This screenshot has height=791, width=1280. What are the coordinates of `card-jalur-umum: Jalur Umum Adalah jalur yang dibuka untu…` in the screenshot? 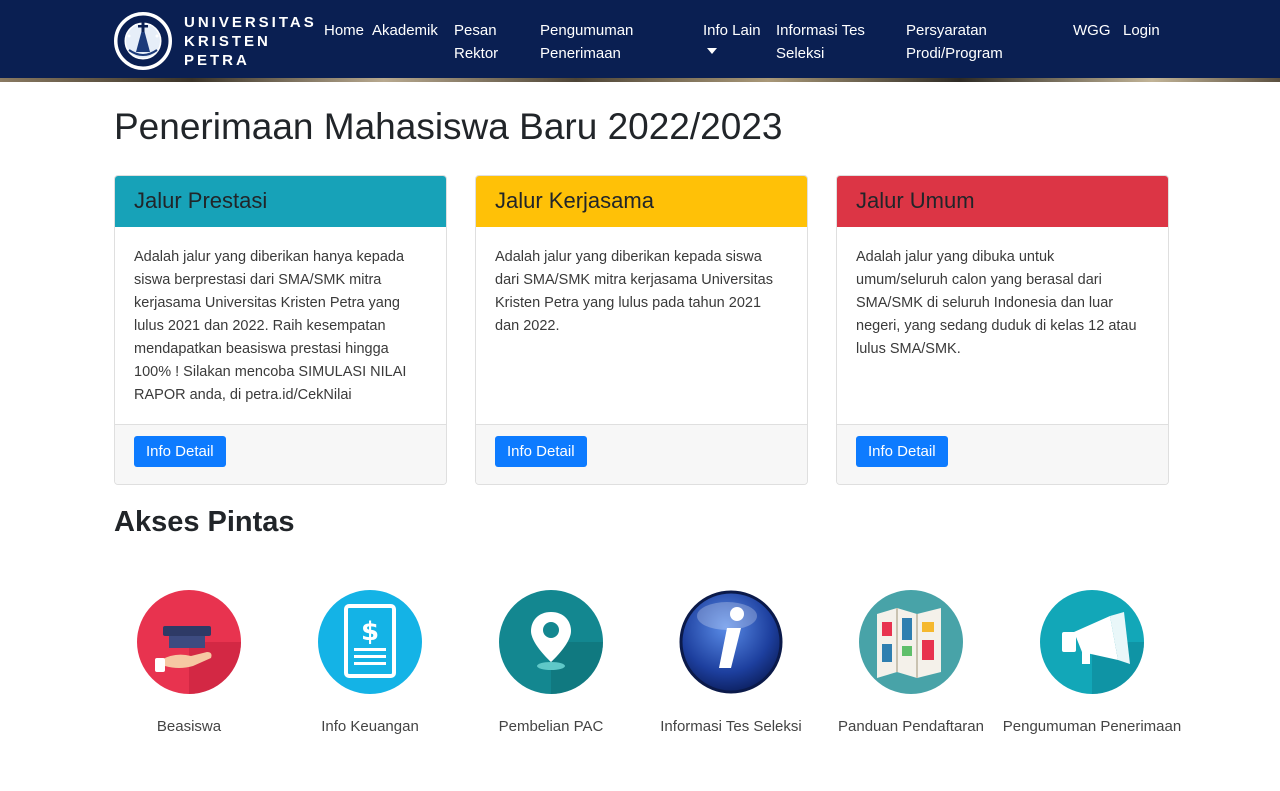 It's located at (1002, 330).